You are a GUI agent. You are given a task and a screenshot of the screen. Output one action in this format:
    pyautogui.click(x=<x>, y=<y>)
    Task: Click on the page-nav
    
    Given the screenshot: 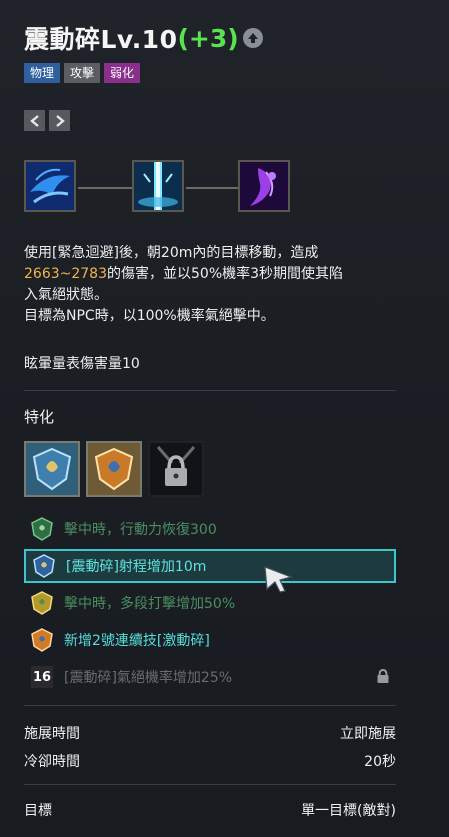 What is the action you would take?
    pyautogui.click(x=47, y=120)
    